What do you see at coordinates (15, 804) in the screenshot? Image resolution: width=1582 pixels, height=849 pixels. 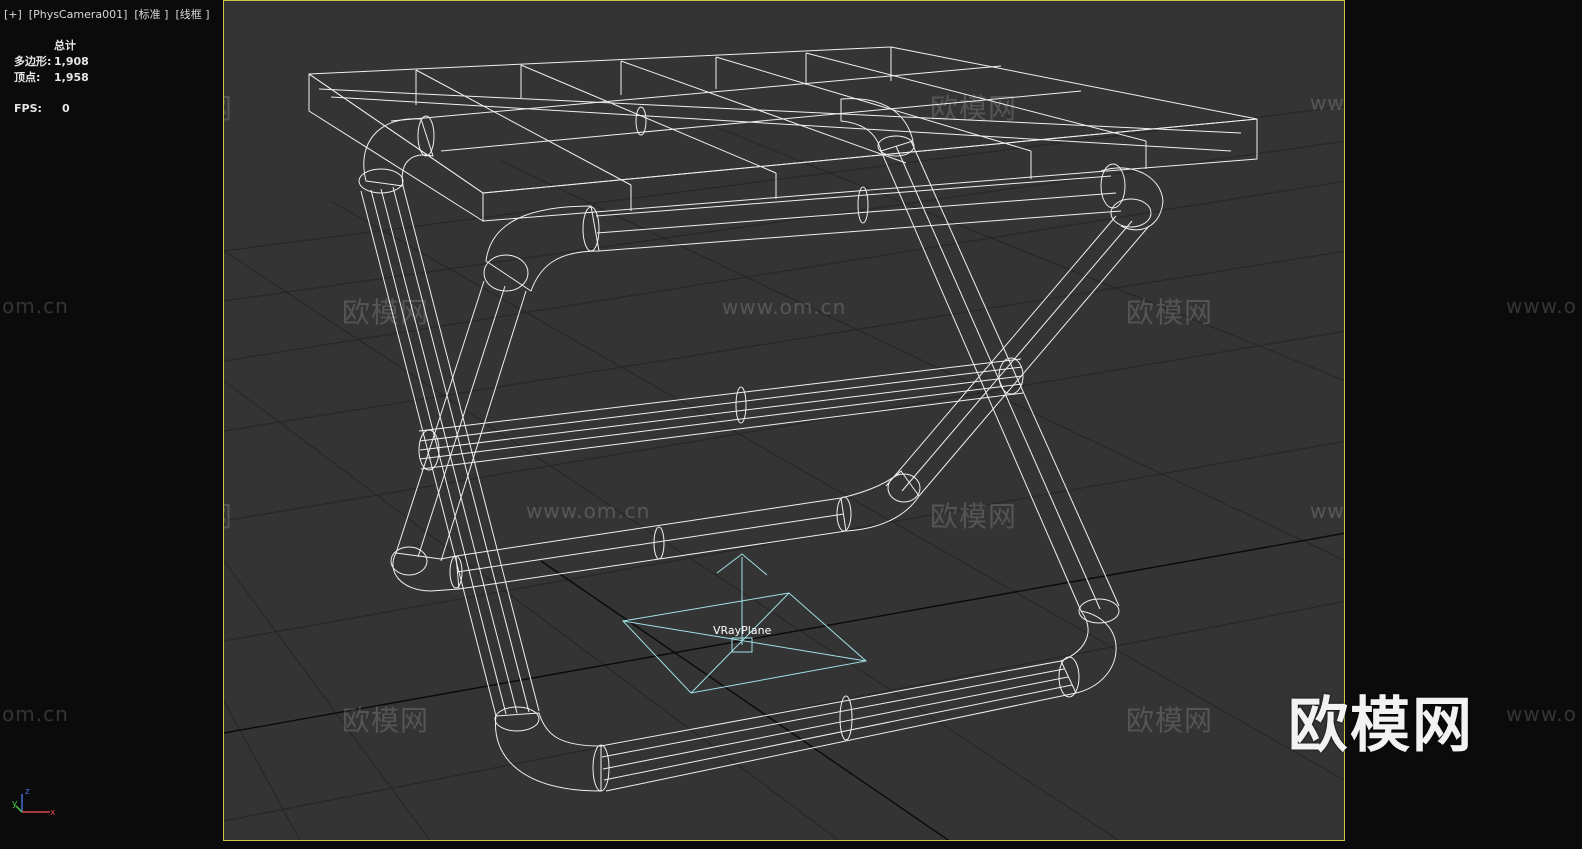 I see `y-axis-label: y` at bounding box center [15, 804].